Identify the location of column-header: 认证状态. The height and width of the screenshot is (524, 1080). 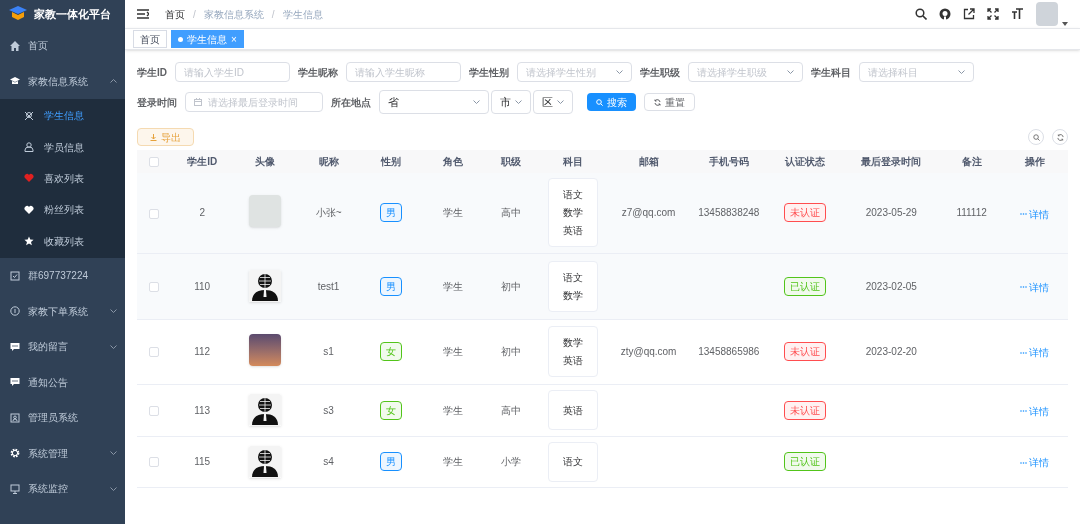
(805, 161).